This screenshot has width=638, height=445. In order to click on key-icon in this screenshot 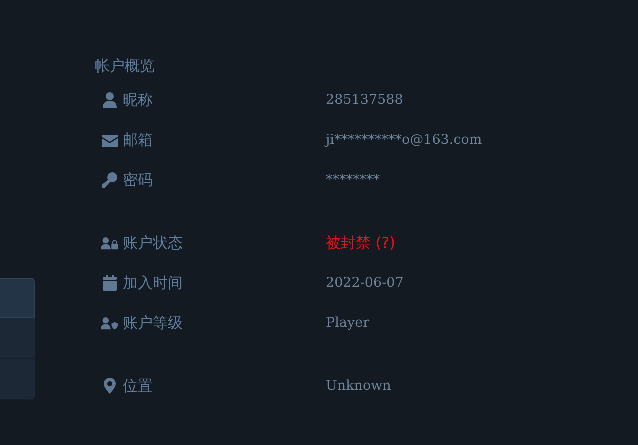, I will do `click(110, 180)`.